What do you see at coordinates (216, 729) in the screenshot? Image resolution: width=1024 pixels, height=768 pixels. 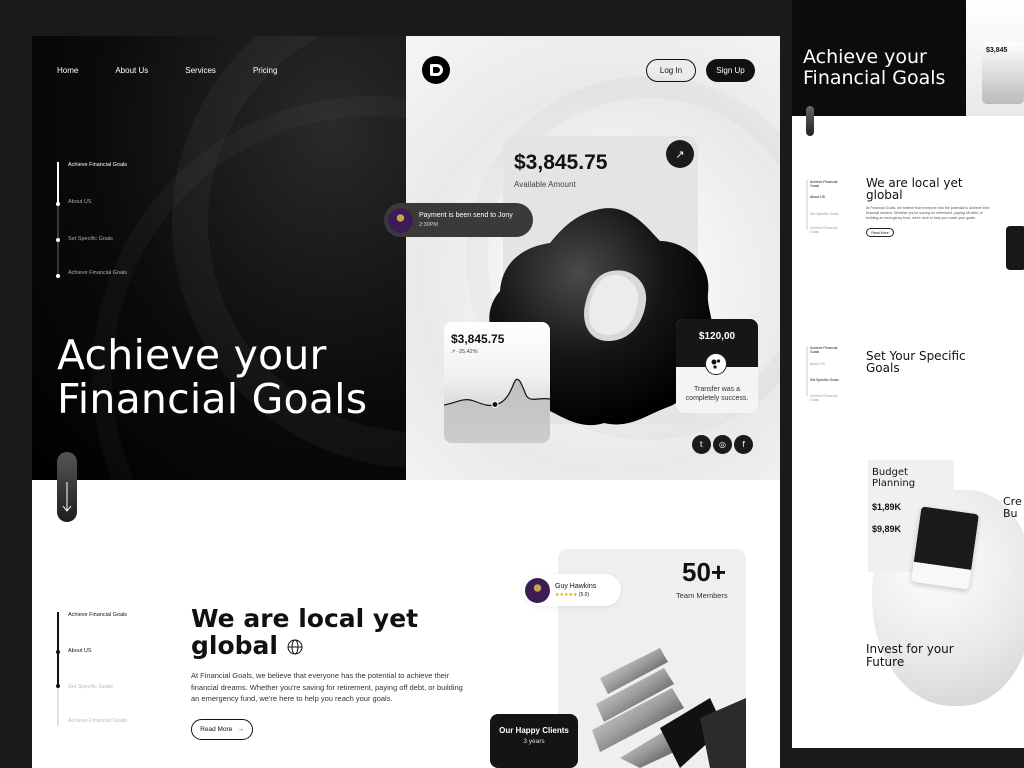 I see `read-more-label: Read More` at bounding box center [216, 729].